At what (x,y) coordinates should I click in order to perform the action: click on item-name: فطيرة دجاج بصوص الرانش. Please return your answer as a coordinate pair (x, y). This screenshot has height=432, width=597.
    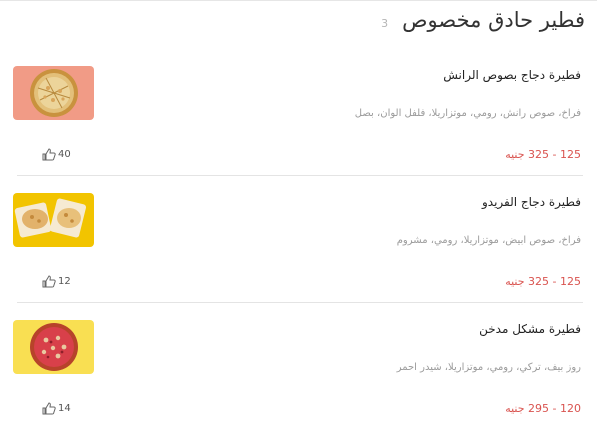
    Looking at the image, I should click on (512, 75).